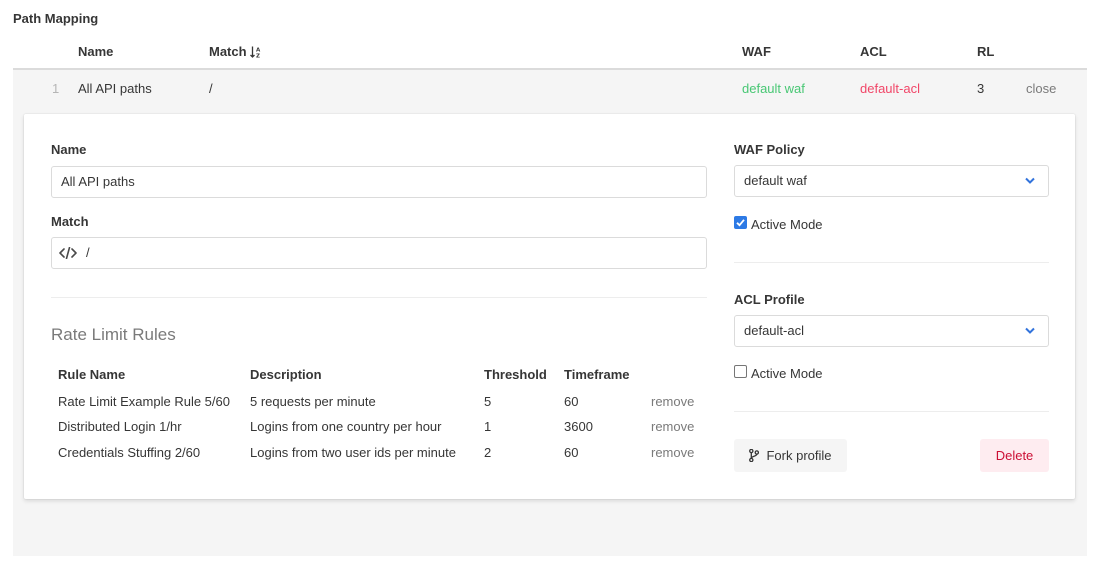 Image resolution: width=1102 pixels, height=563 pixels. What do you see at coordinates (255, 52) in the screenshot?
I see `sort-alpha-icon: AZ` at bounding box center [255, 52].